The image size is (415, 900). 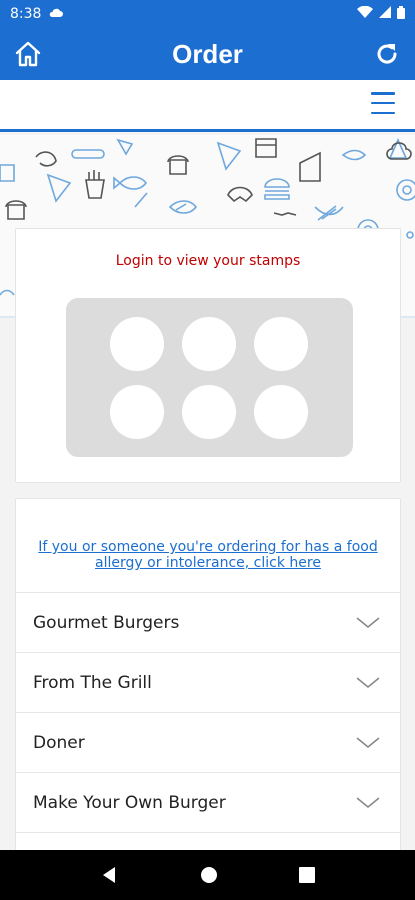 I want to click on category-row-doner: Doner, so click(x=208, y=742).